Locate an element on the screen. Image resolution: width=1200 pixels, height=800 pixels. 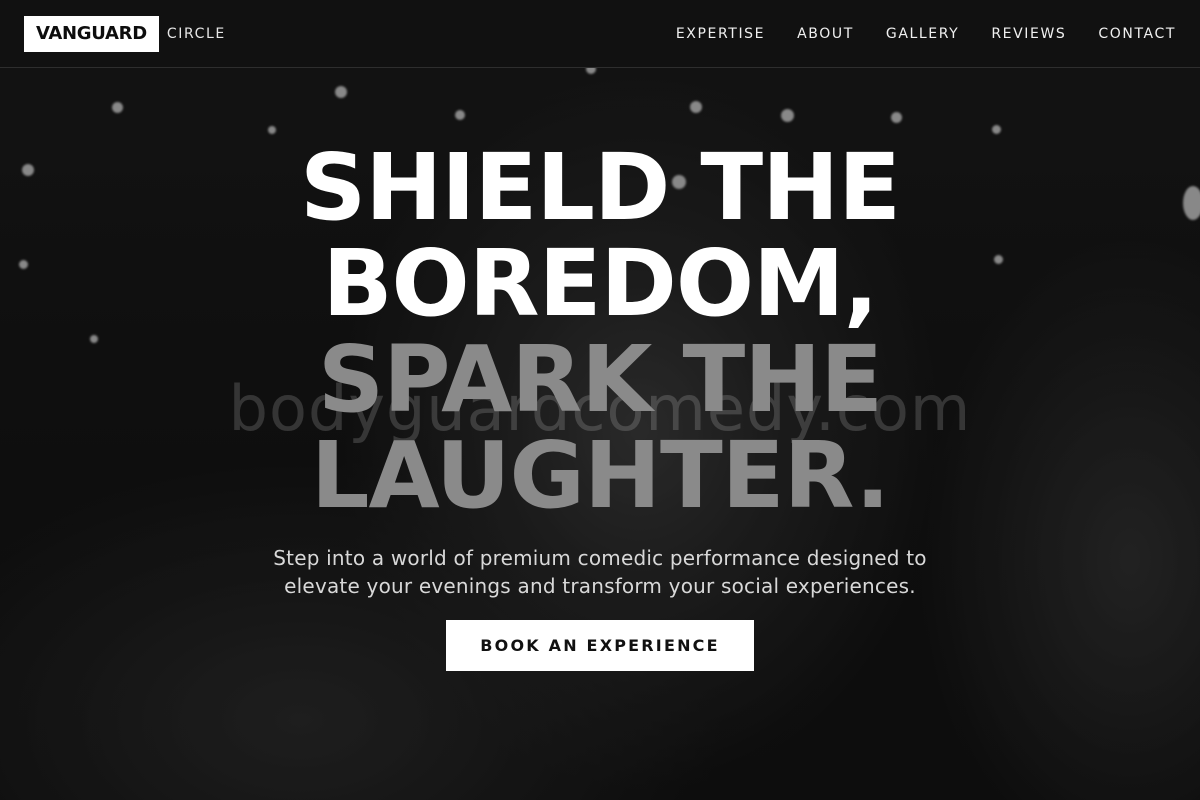
nav-link-reviews: REVIEWS is located at coordinates (1028, 34).